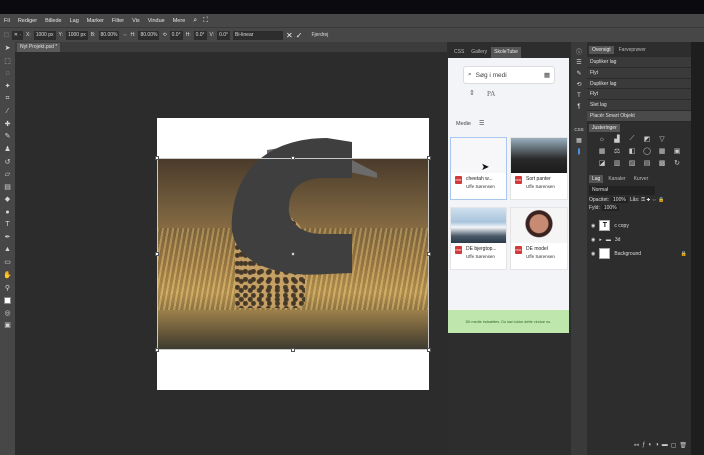  What do you see at coordinates (617, 163) in the screenshot?
I see `posterize-icon: ▥` at bounding box center [617, 163].